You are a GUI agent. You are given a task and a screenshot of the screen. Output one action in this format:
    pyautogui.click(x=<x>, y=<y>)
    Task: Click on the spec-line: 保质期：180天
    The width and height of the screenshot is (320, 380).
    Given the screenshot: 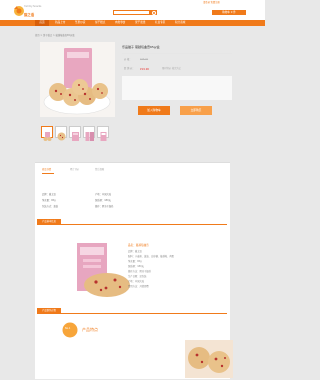 What is the action you would take?
    pyautogui.click(x=136, y=266)
    